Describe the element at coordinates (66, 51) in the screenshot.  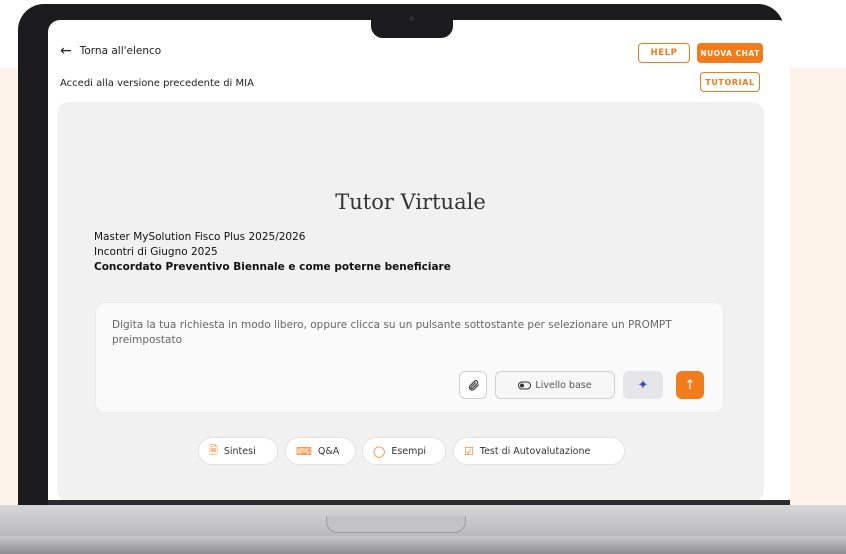
I see `arrow-left-icon: ←` at that location.